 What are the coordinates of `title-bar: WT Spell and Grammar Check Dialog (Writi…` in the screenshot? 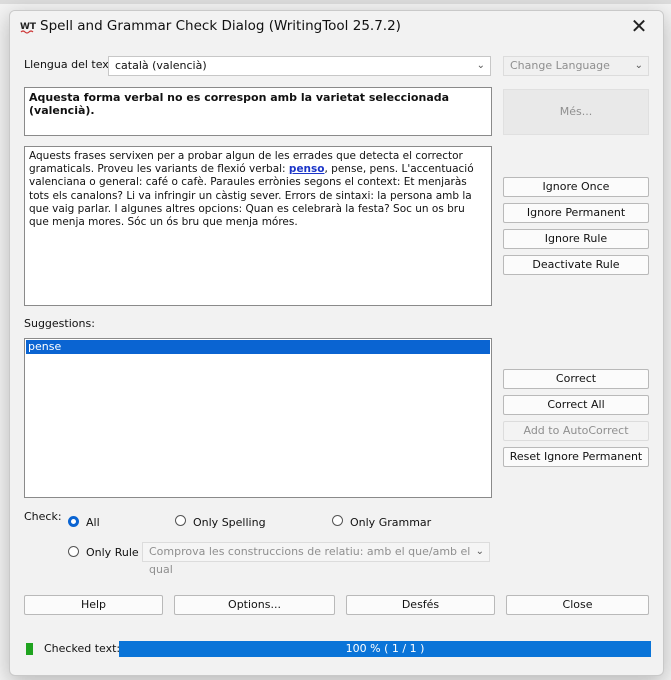 It's located at (336, 27).